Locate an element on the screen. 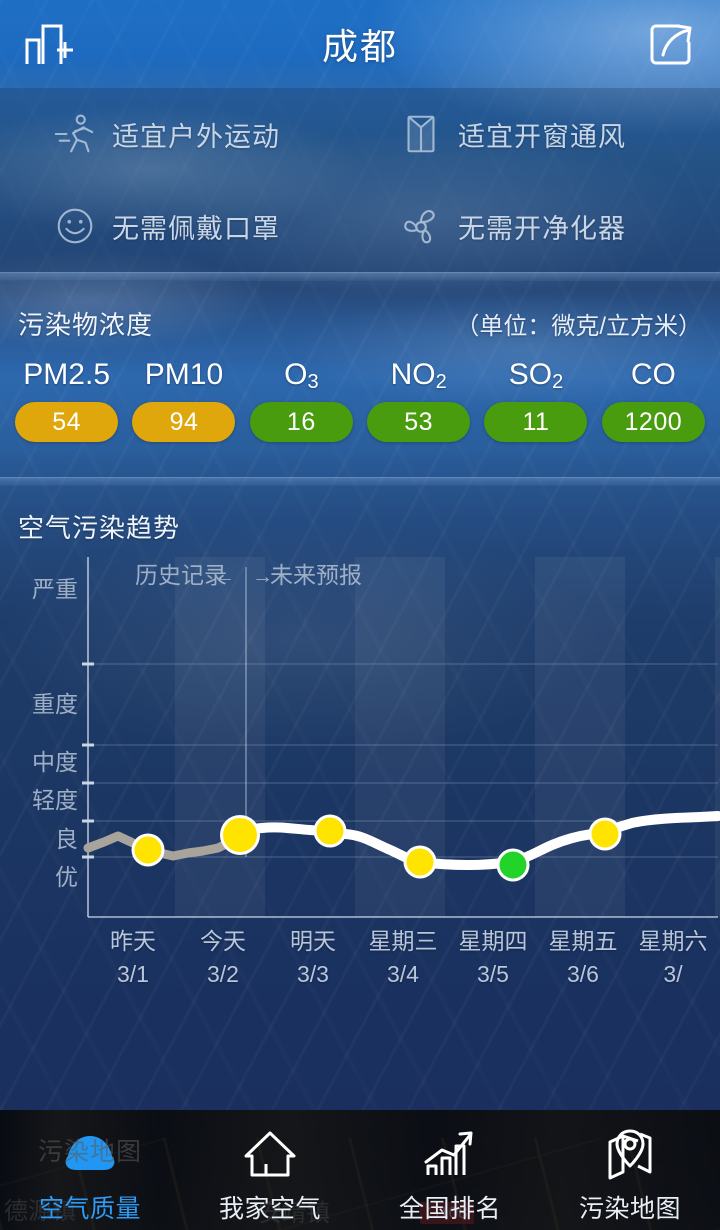 The height and width of the screenshot is (1230, 720). pollutant-value-pill: 53 is located at coordinates (419, 422).